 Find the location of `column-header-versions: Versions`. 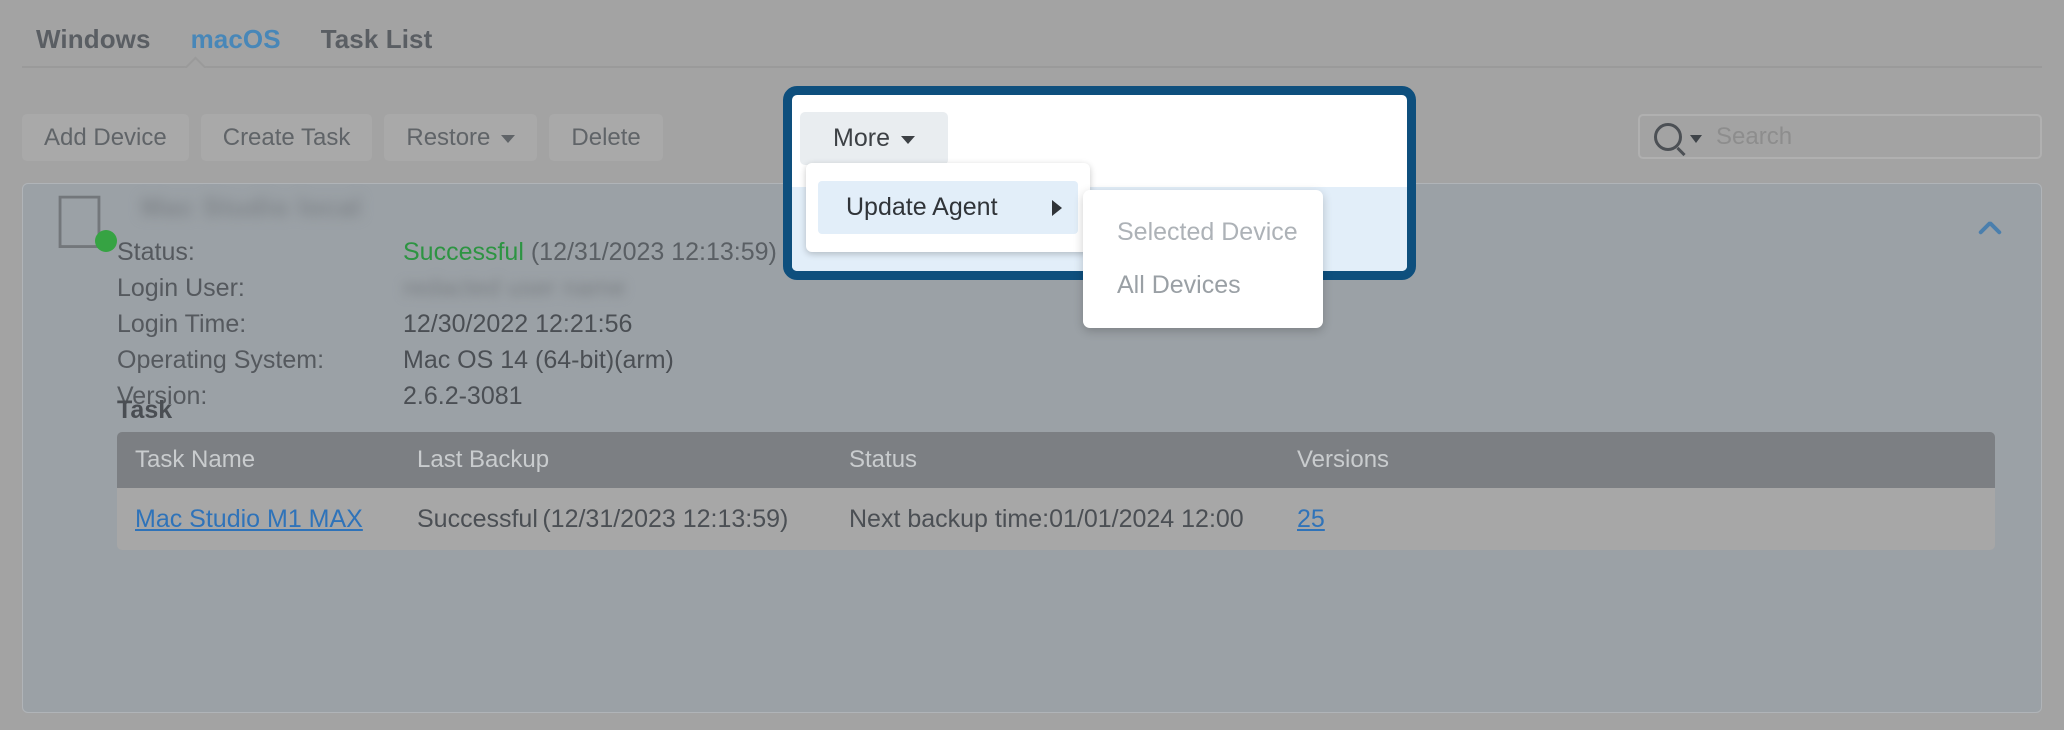

column-header-versions: Versions is located at coordinates (1343, 459).